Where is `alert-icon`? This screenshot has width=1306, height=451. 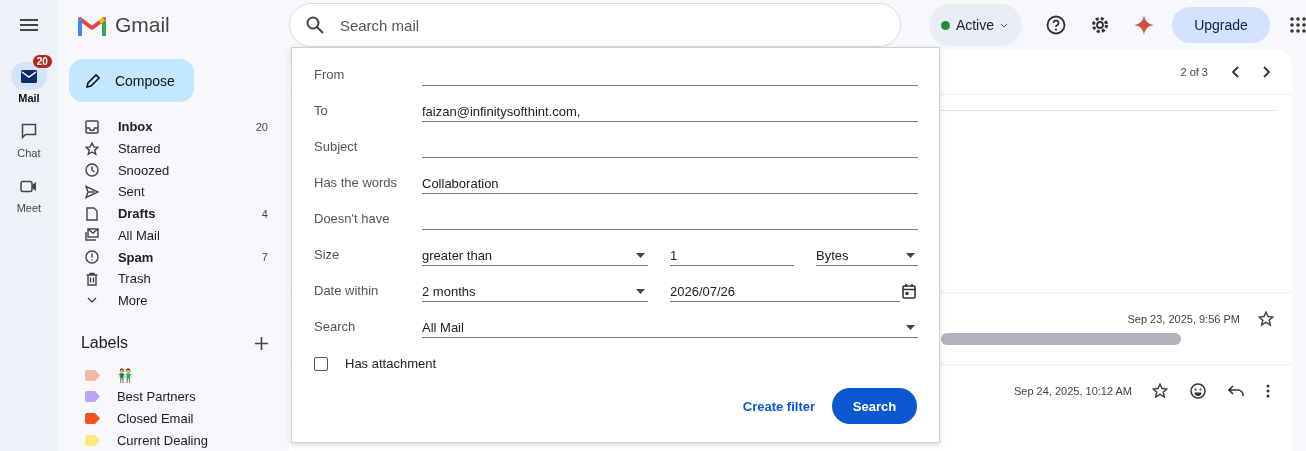
alert-icon is located at coordinates (91, 257).